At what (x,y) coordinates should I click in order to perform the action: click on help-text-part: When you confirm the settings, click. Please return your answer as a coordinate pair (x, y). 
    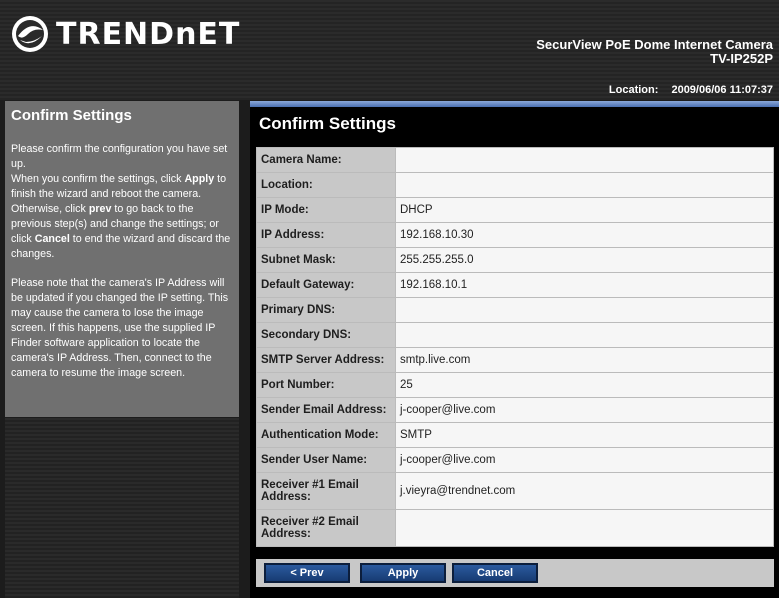
    Looking at the image, I should click on (98, 179).